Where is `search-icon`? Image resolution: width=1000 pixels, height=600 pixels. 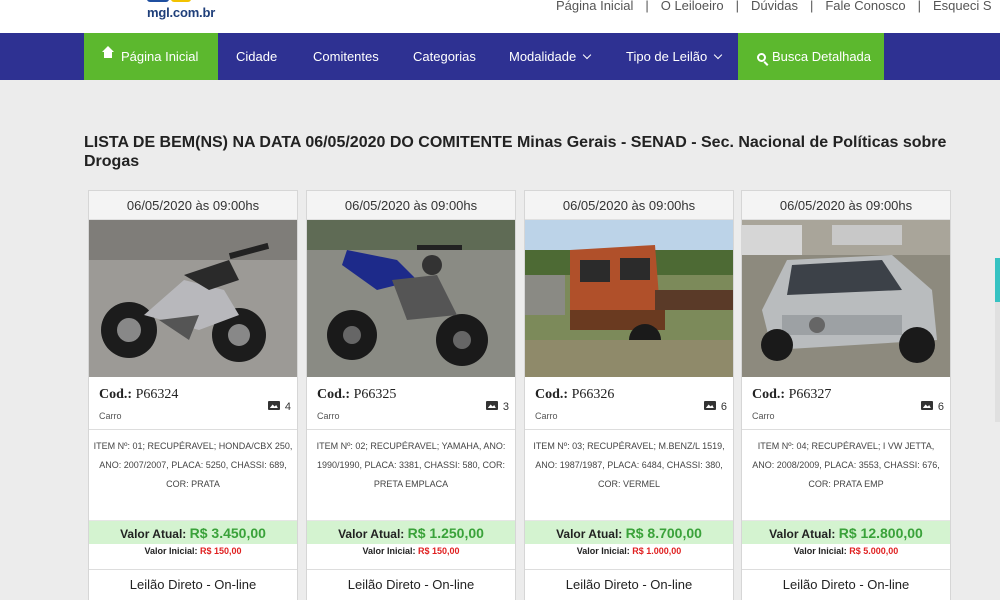 search-icon is located at coordinates (761, 57).